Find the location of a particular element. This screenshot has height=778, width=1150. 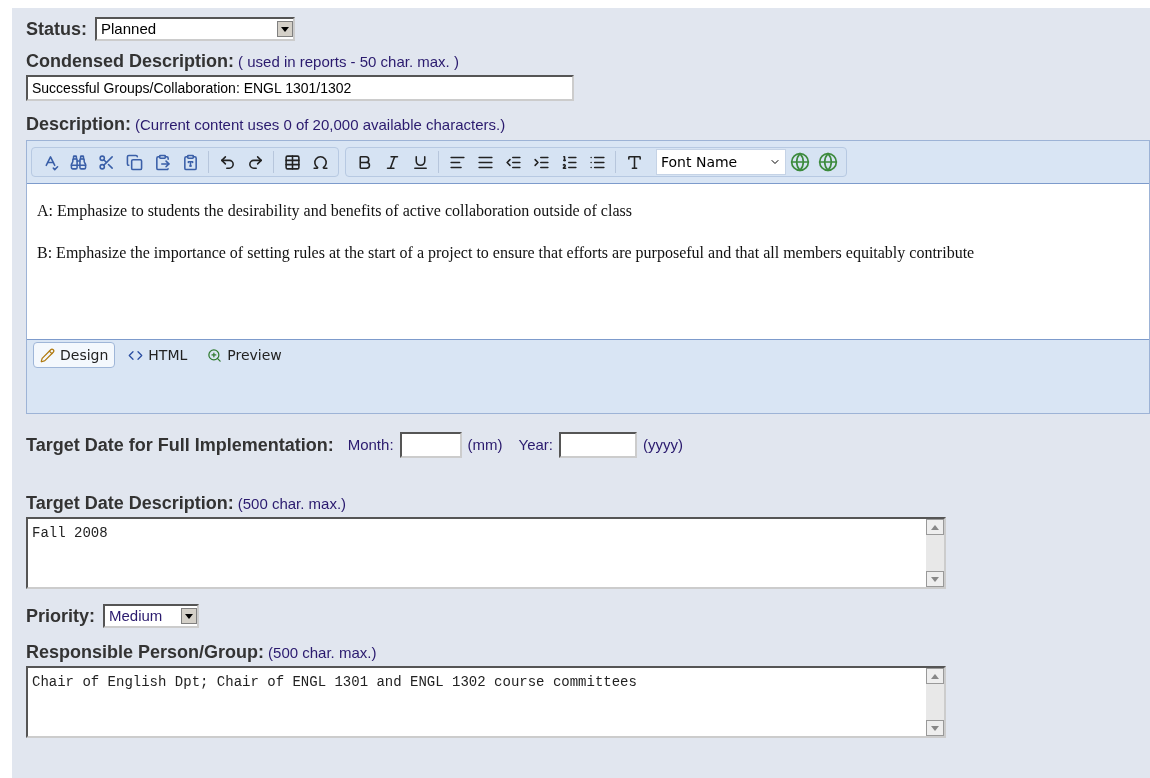

select-value: Planned is located at coordinates (129, 28).